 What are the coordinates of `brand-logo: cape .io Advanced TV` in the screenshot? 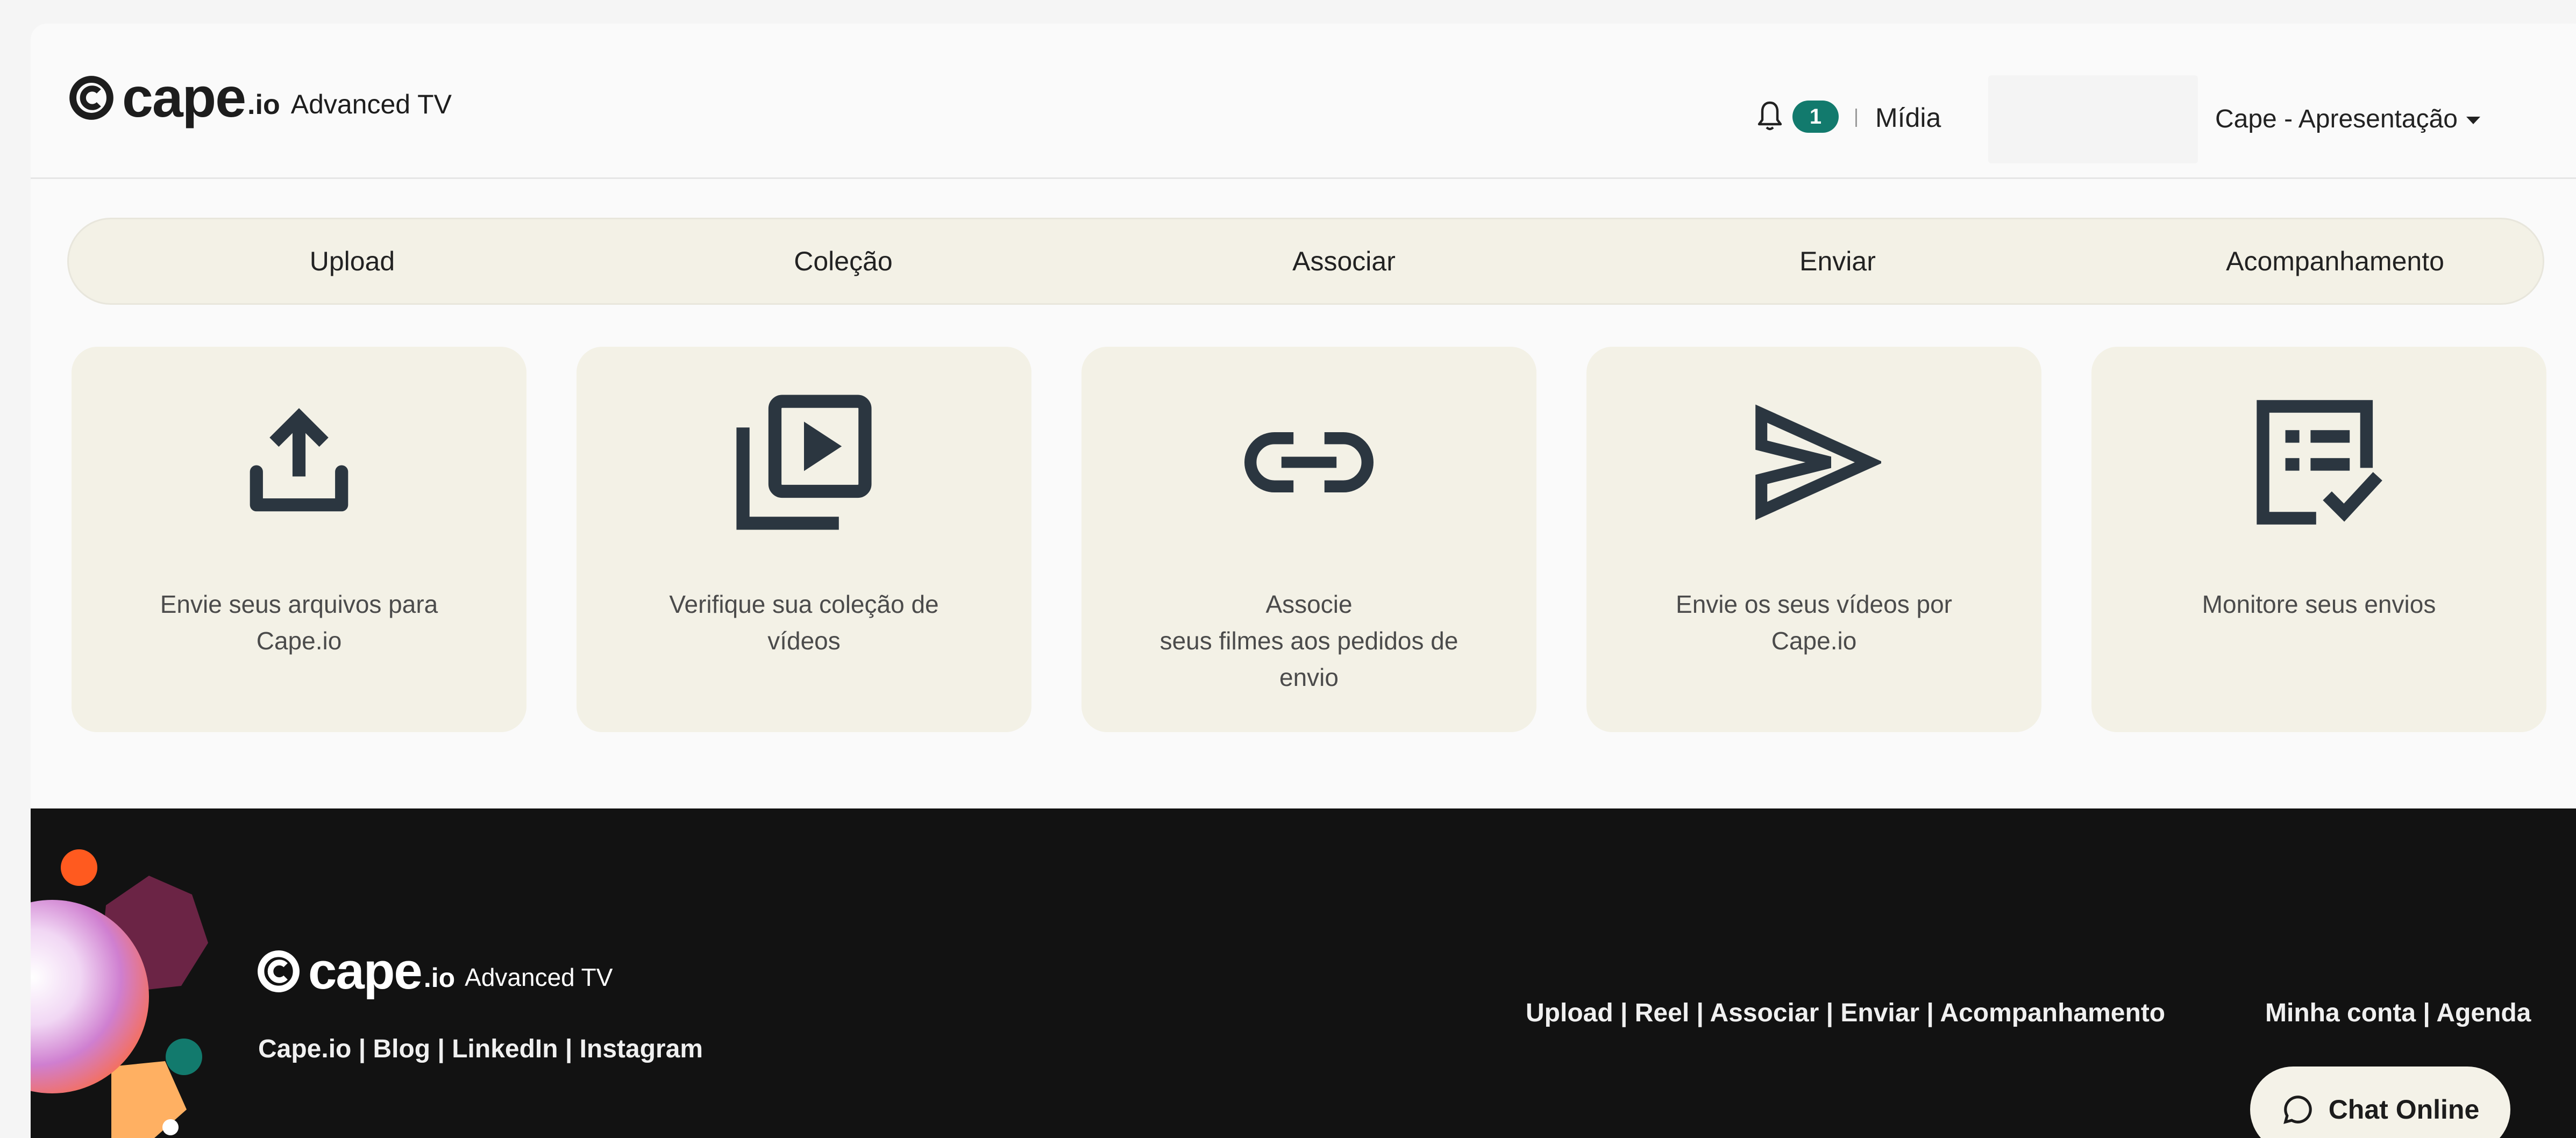 It's located at (260, 98).